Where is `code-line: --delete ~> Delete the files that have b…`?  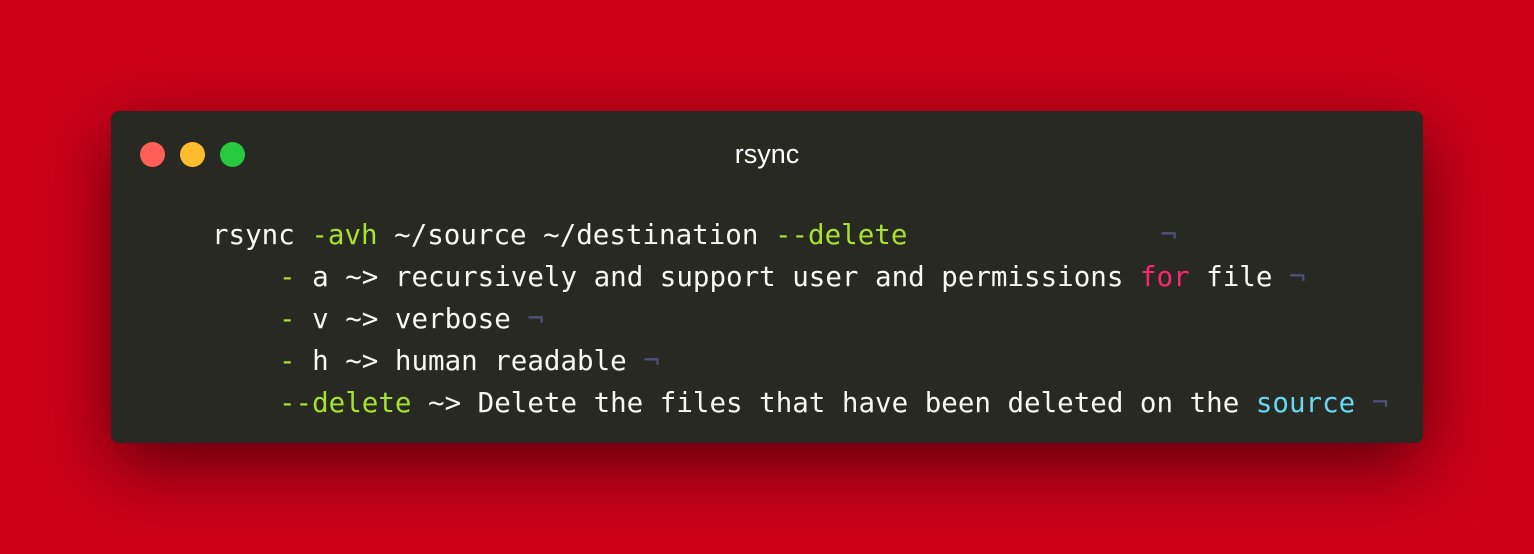 code-line: --delete ~> Delete the files that have b… is located at coordinates (800, 403).